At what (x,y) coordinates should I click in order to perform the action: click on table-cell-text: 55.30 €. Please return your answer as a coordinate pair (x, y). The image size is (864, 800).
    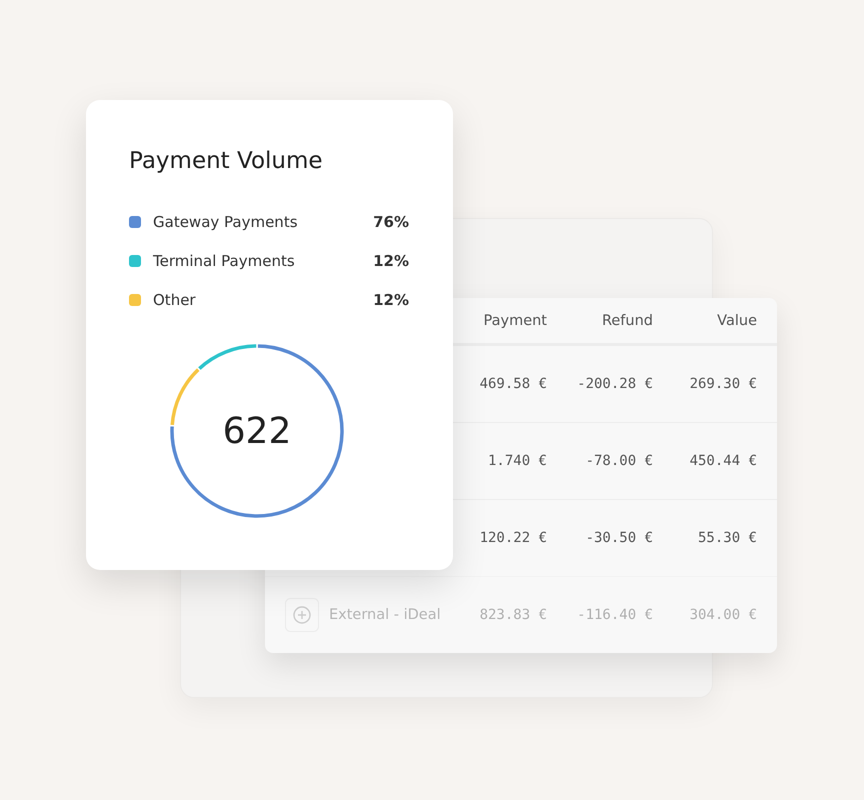
    Looking at the image, I should click on (726, 538).